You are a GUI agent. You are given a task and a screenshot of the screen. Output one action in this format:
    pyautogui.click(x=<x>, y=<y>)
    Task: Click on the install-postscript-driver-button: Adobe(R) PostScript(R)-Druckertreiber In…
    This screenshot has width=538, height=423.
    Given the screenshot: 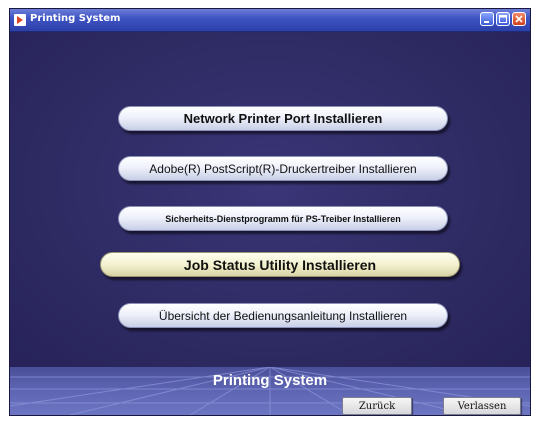 What is the action you would take?
    pyautogui.click(x=283, y=168)
    